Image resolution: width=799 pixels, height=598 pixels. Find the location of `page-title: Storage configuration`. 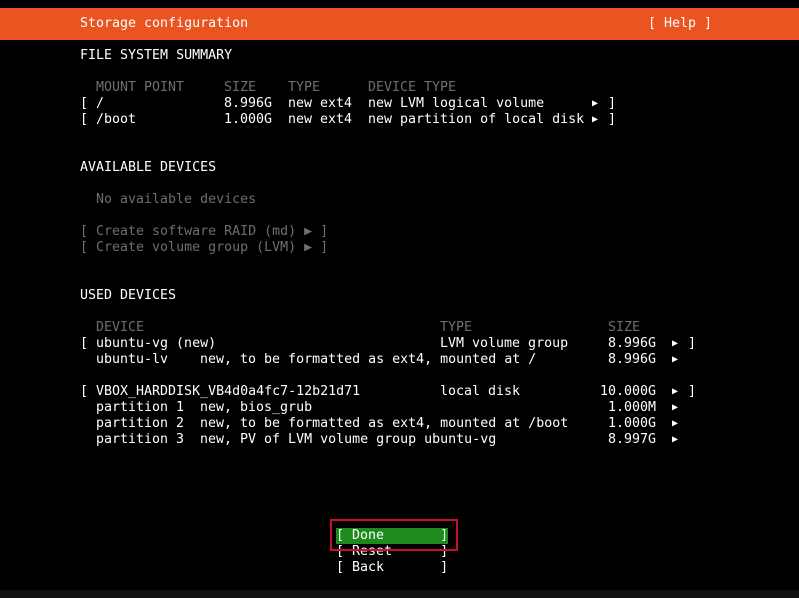

page-title: Storage configuration is located at coordinates (164, 23).